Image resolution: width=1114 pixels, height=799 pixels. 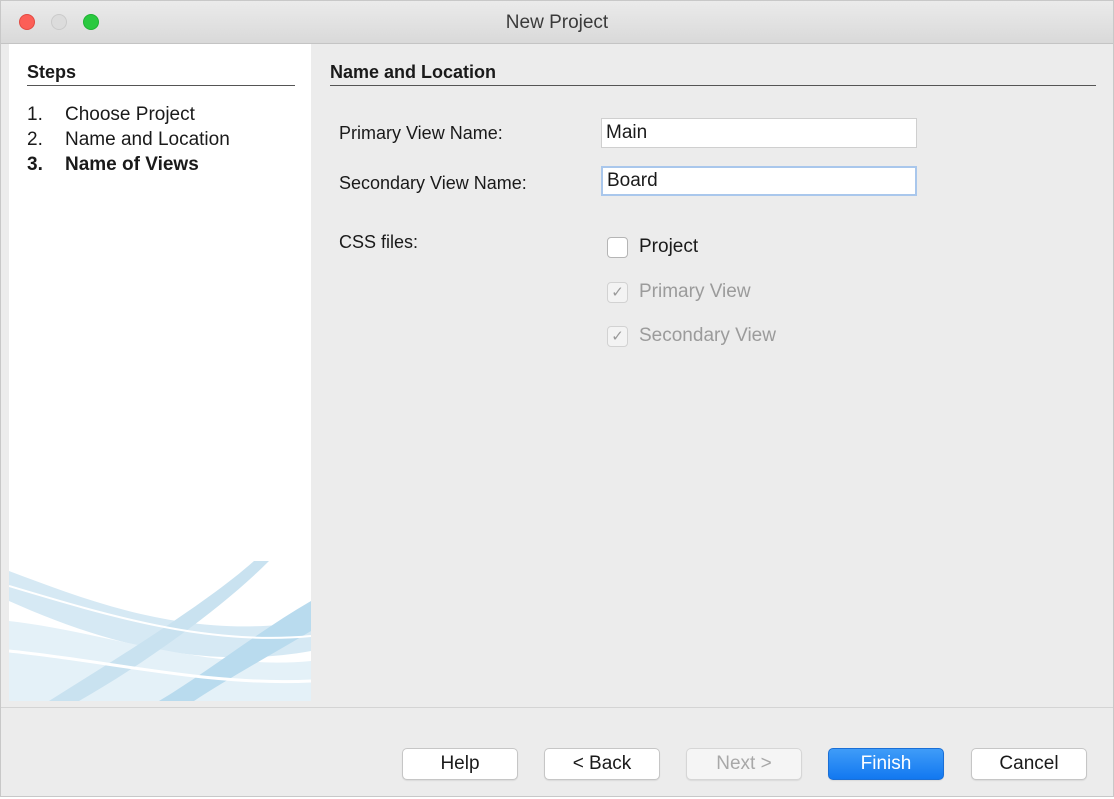 What do you see at coordinates (695, 291) in the screenshot?
I see `checkbox-label: Primary View` at bounding box center [695, 291].